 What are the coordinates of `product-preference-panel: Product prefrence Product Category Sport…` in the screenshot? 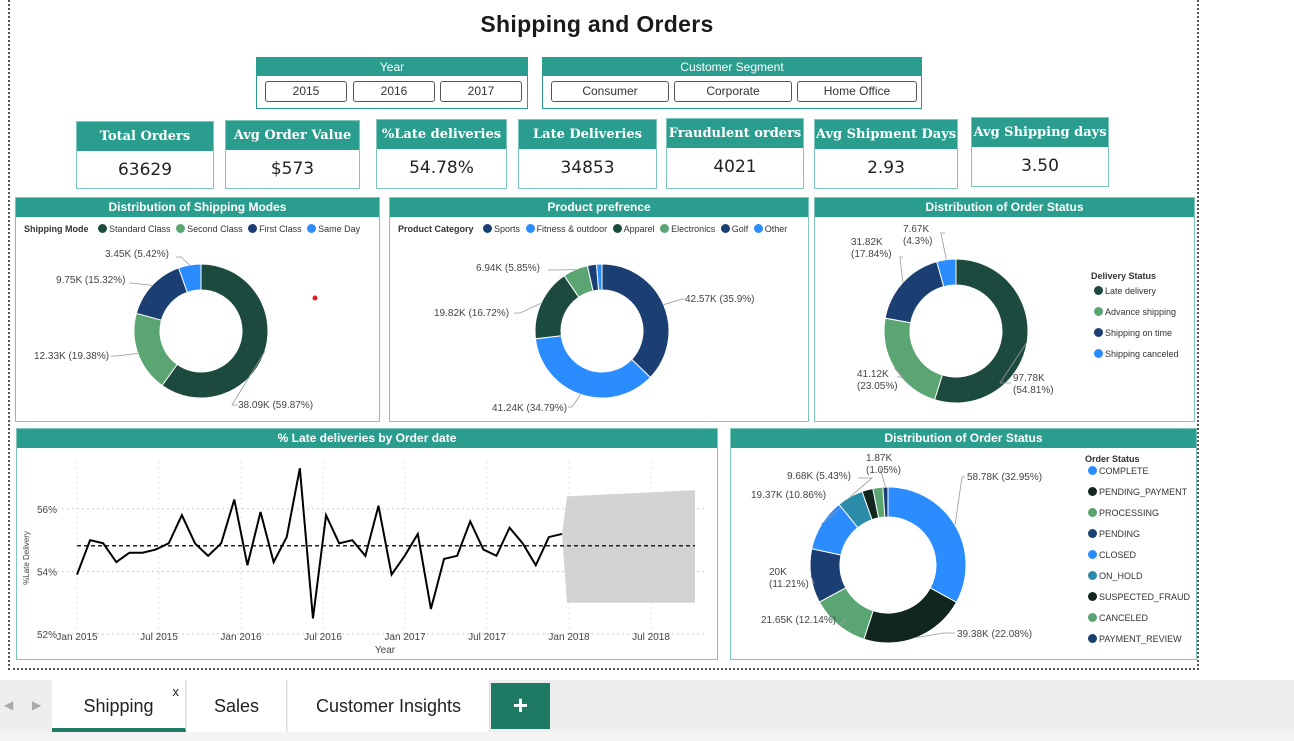 It's located at (599, 309).